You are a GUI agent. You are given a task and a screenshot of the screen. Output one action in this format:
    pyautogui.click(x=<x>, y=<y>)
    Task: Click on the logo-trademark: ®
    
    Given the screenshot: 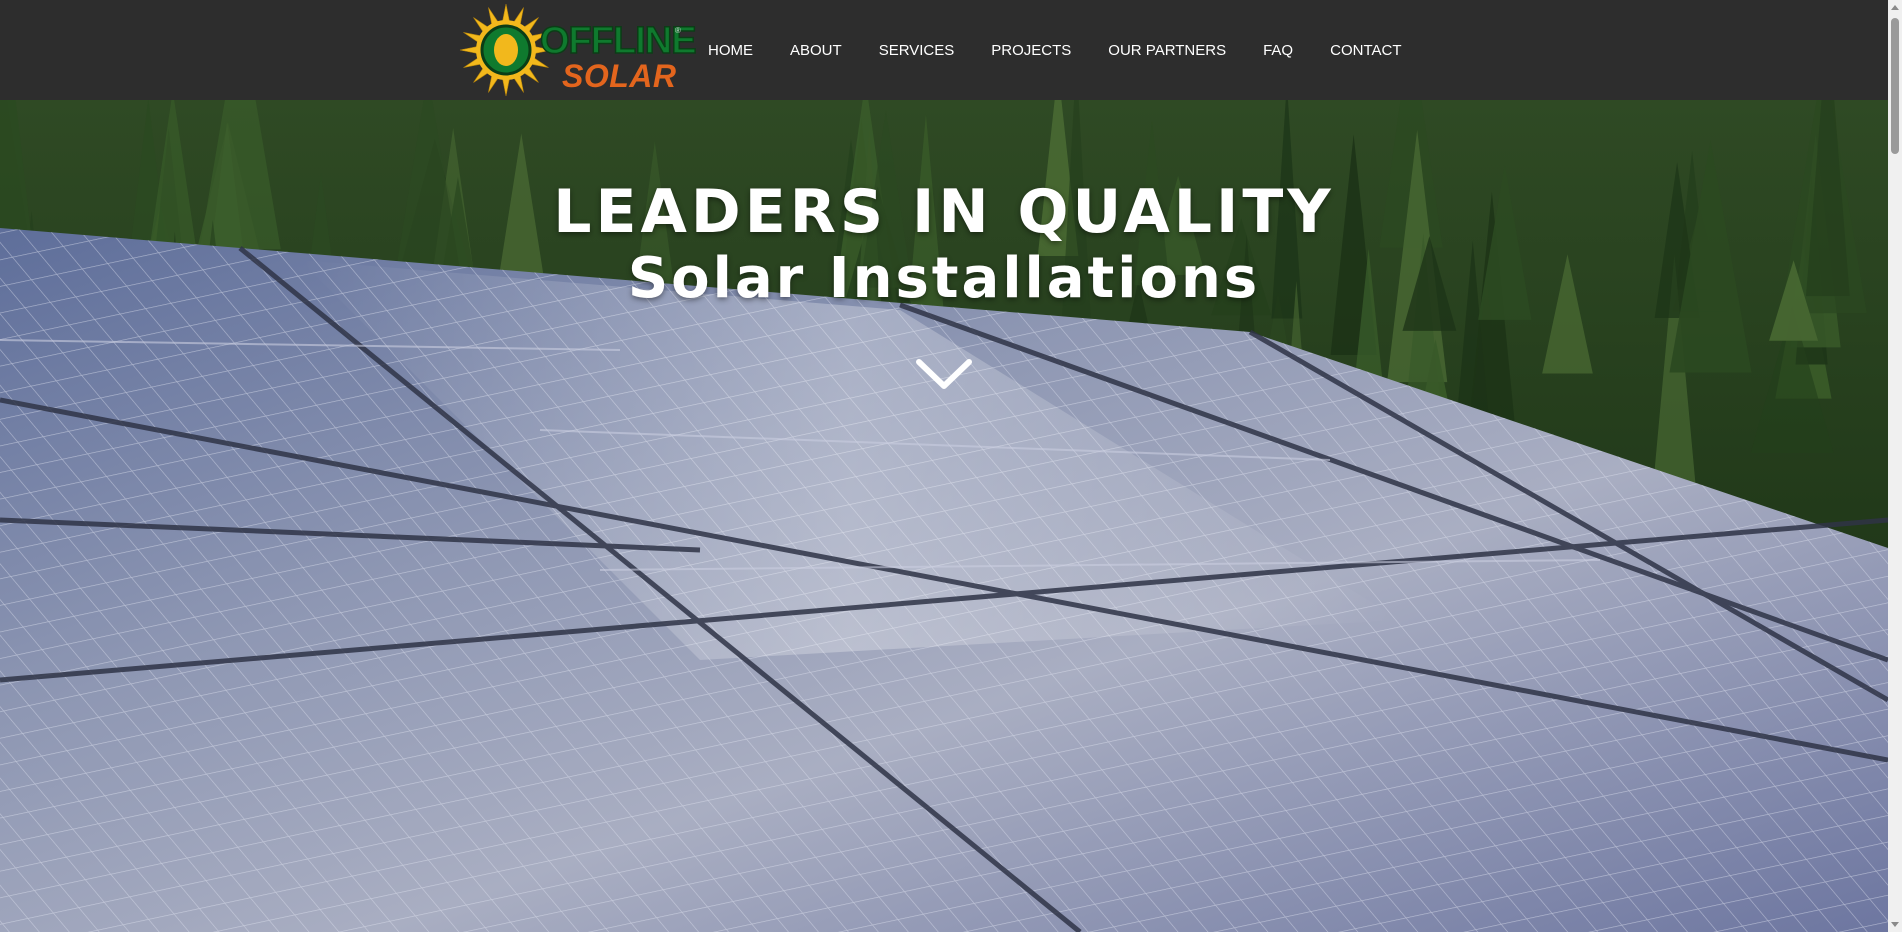 What is the action you would take?
    pyautogui.click(x=678, y=30)
    